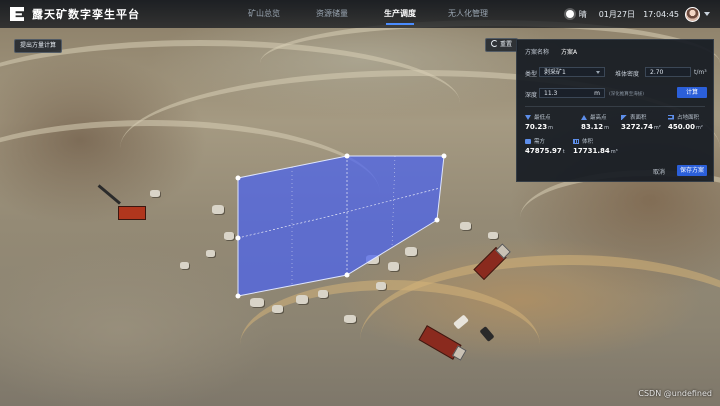 The image size is (720, 406). What do you see at coordinates (543, 151) in the screenshot?
I see `metric-value: 47875.97` at bounding box center [543, 151].